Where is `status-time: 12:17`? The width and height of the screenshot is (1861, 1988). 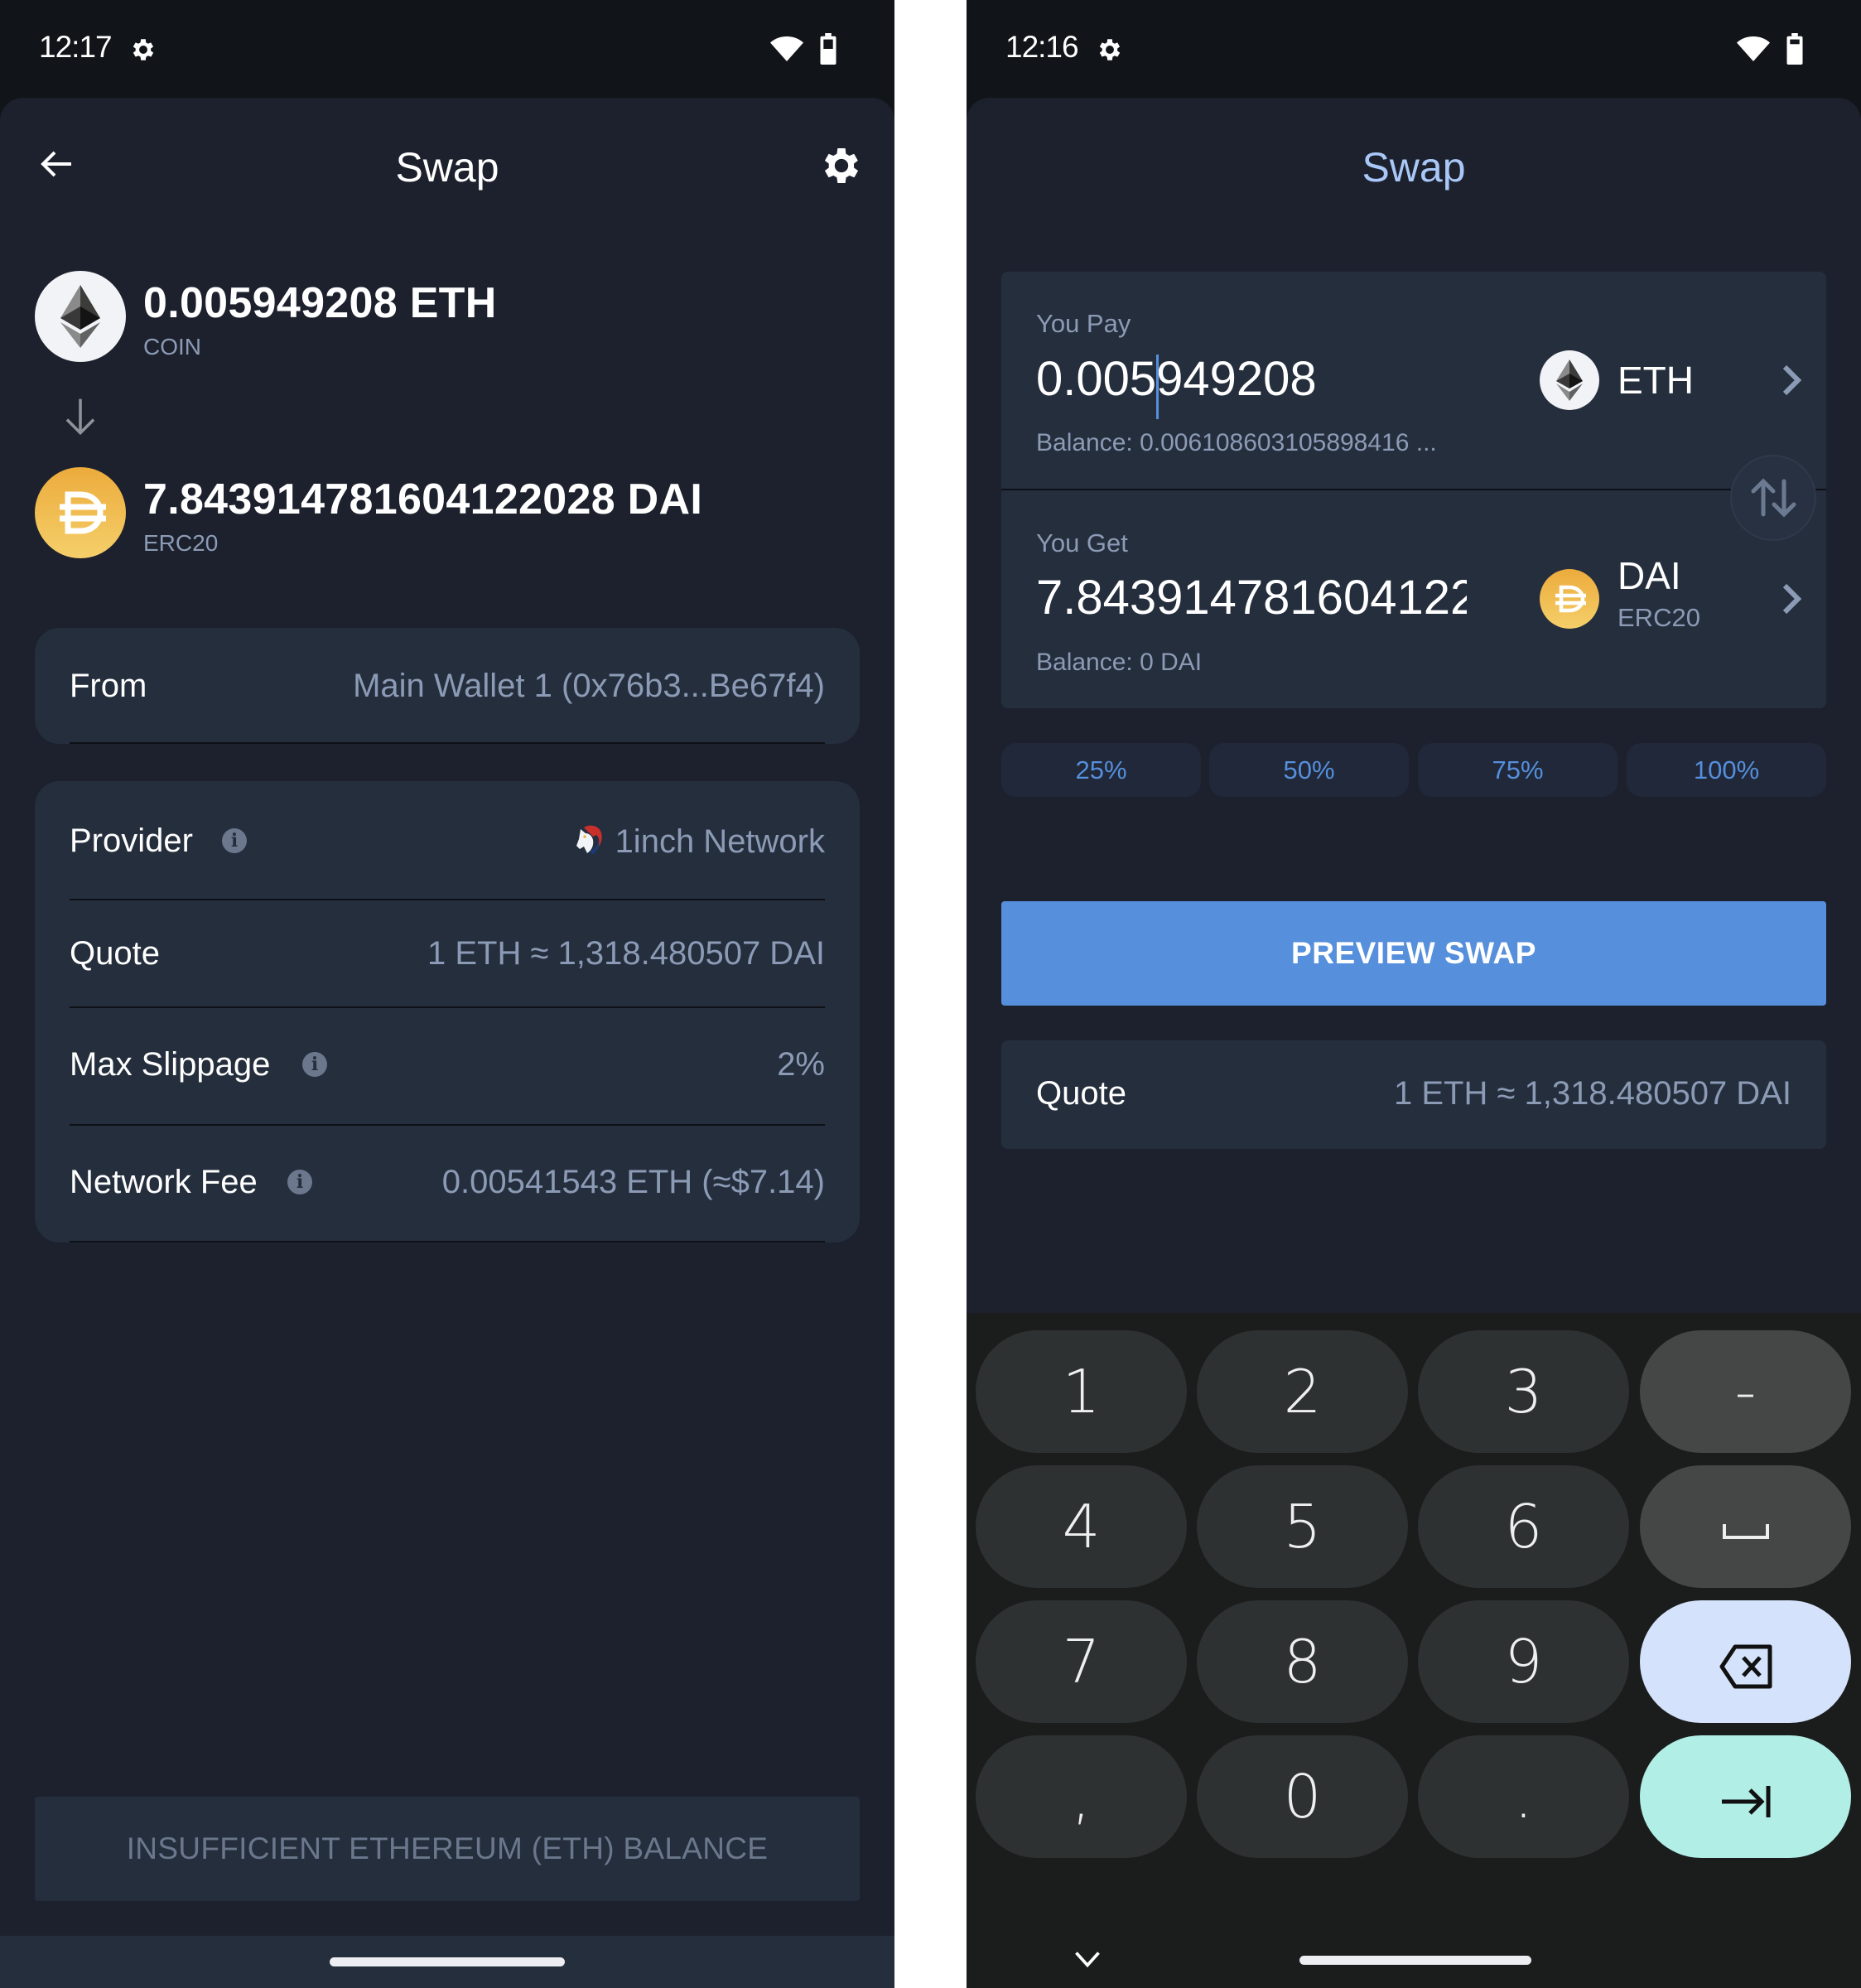 status-time: 12:17 is located at coordinates (76, 47).